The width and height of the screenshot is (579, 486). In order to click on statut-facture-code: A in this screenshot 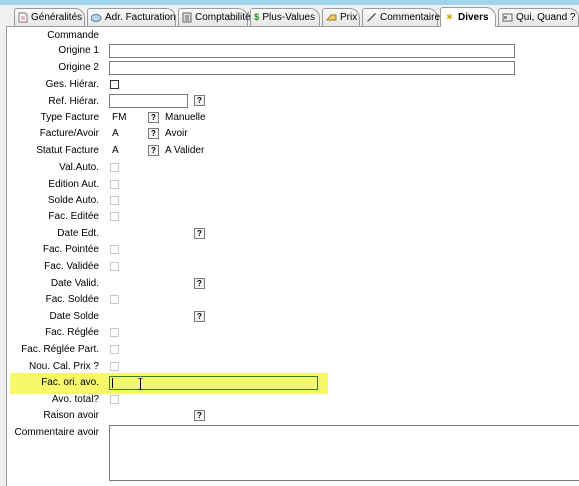, I will do `click(115, 150)`.